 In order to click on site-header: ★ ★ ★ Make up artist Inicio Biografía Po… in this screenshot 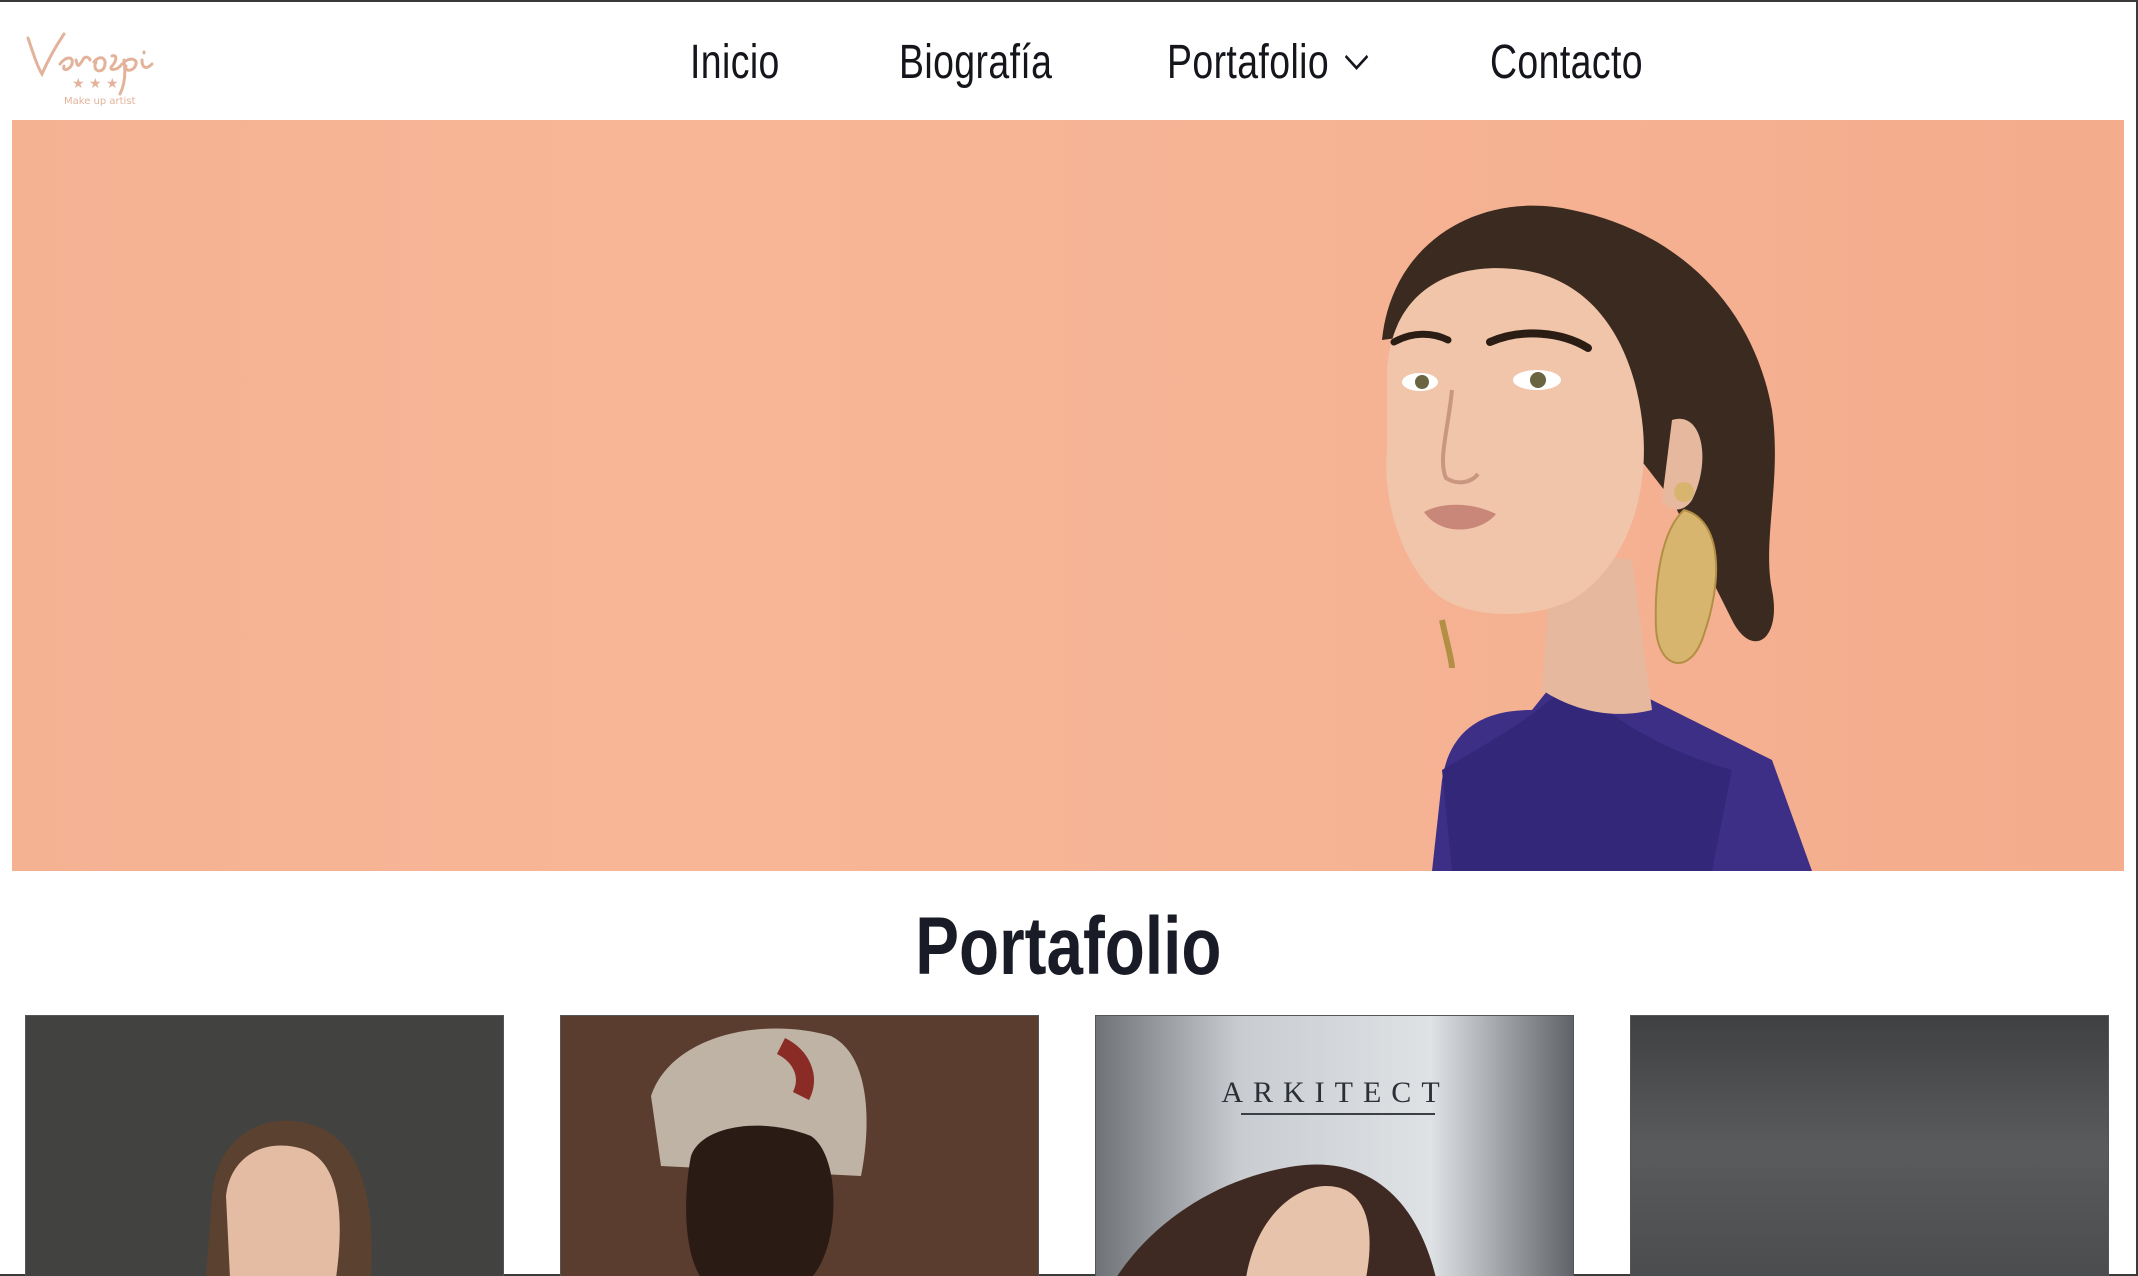, I will do `click(1068, 61)`.